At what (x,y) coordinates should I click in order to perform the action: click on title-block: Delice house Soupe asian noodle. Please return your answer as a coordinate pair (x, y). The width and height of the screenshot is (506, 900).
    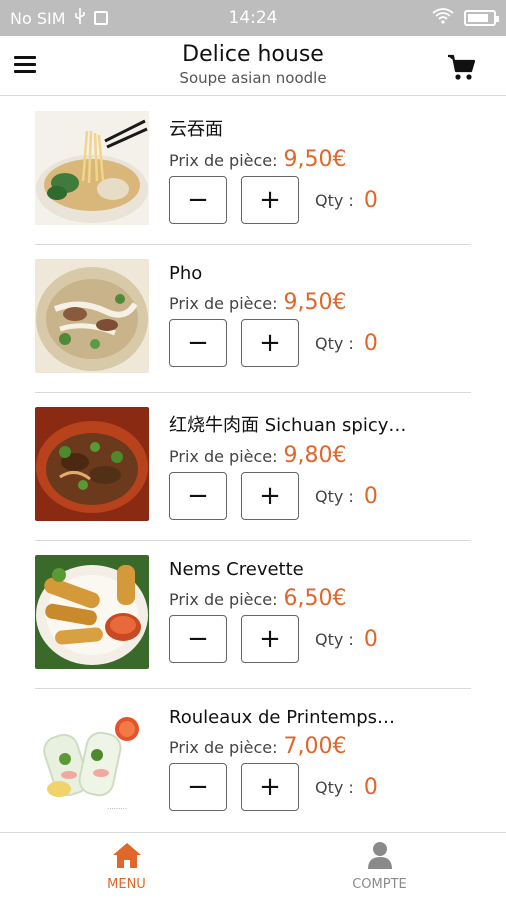
    Looking at the image, I should click on (253, 64).